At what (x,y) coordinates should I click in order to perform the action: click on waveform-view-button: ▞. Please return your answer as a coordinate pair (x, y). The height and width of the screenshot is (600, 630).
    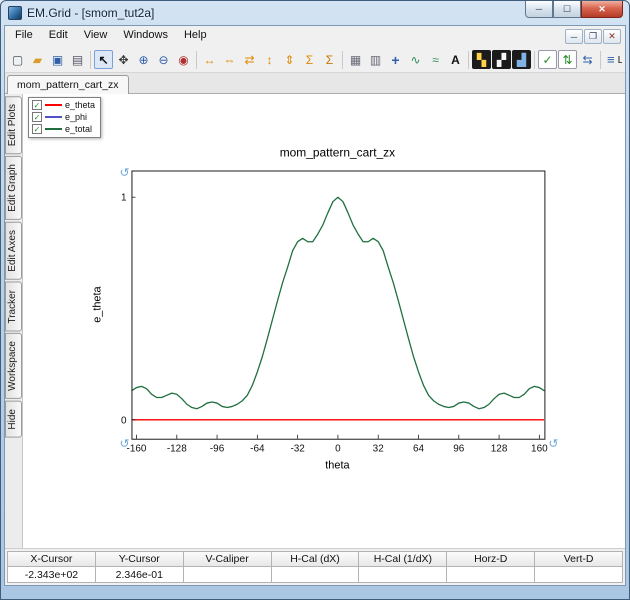
    Looking at the image, I should click on (501, 59).